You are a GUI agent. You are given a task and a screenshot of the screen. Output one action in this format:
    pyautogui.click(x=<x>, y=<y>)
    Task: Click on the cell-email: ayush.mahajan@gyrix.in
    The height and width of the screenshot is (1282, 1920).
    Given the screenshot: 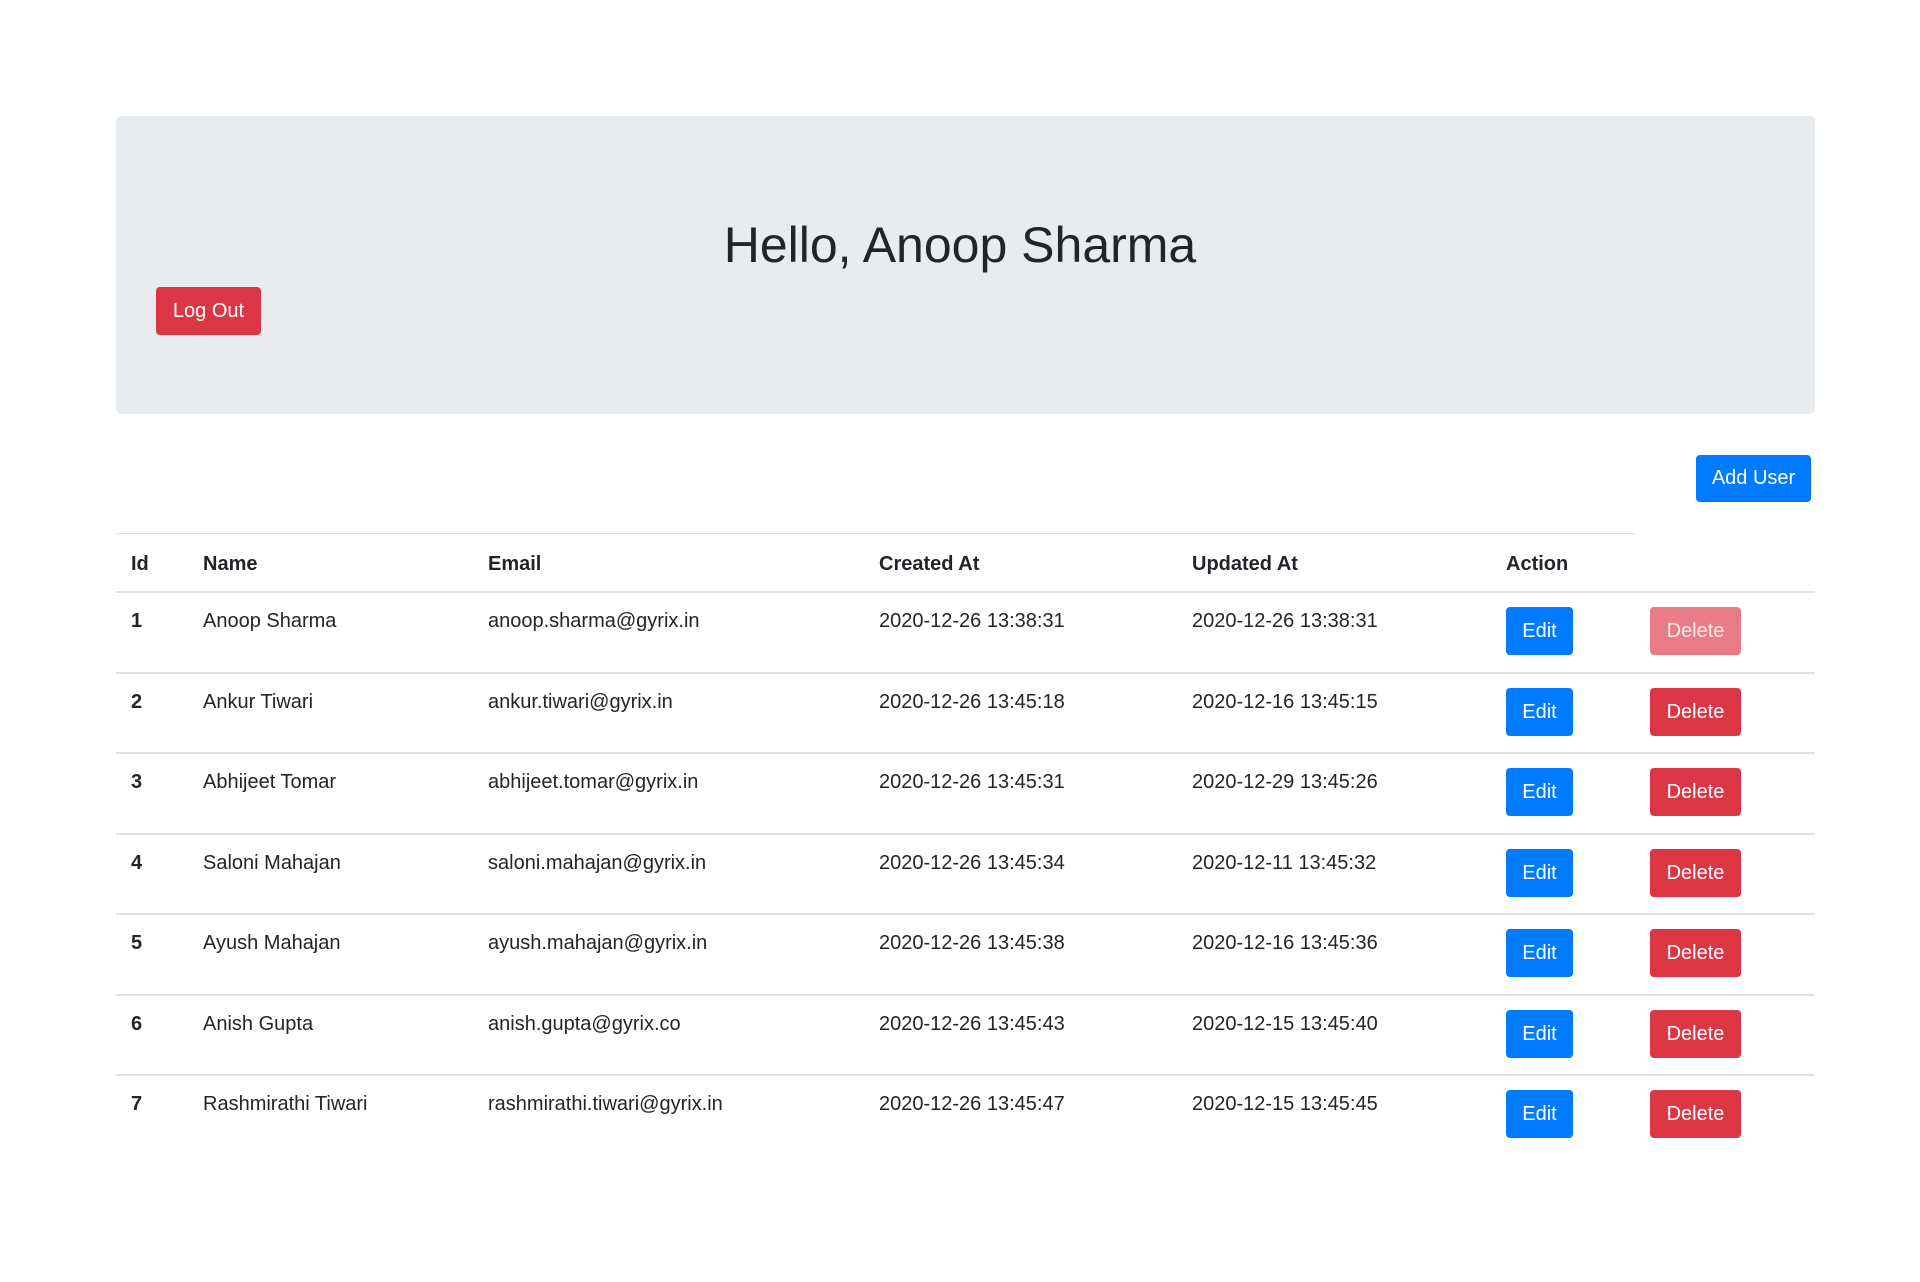 What is the action you would take?
    pyautogui.click(x=598, y=943)
    